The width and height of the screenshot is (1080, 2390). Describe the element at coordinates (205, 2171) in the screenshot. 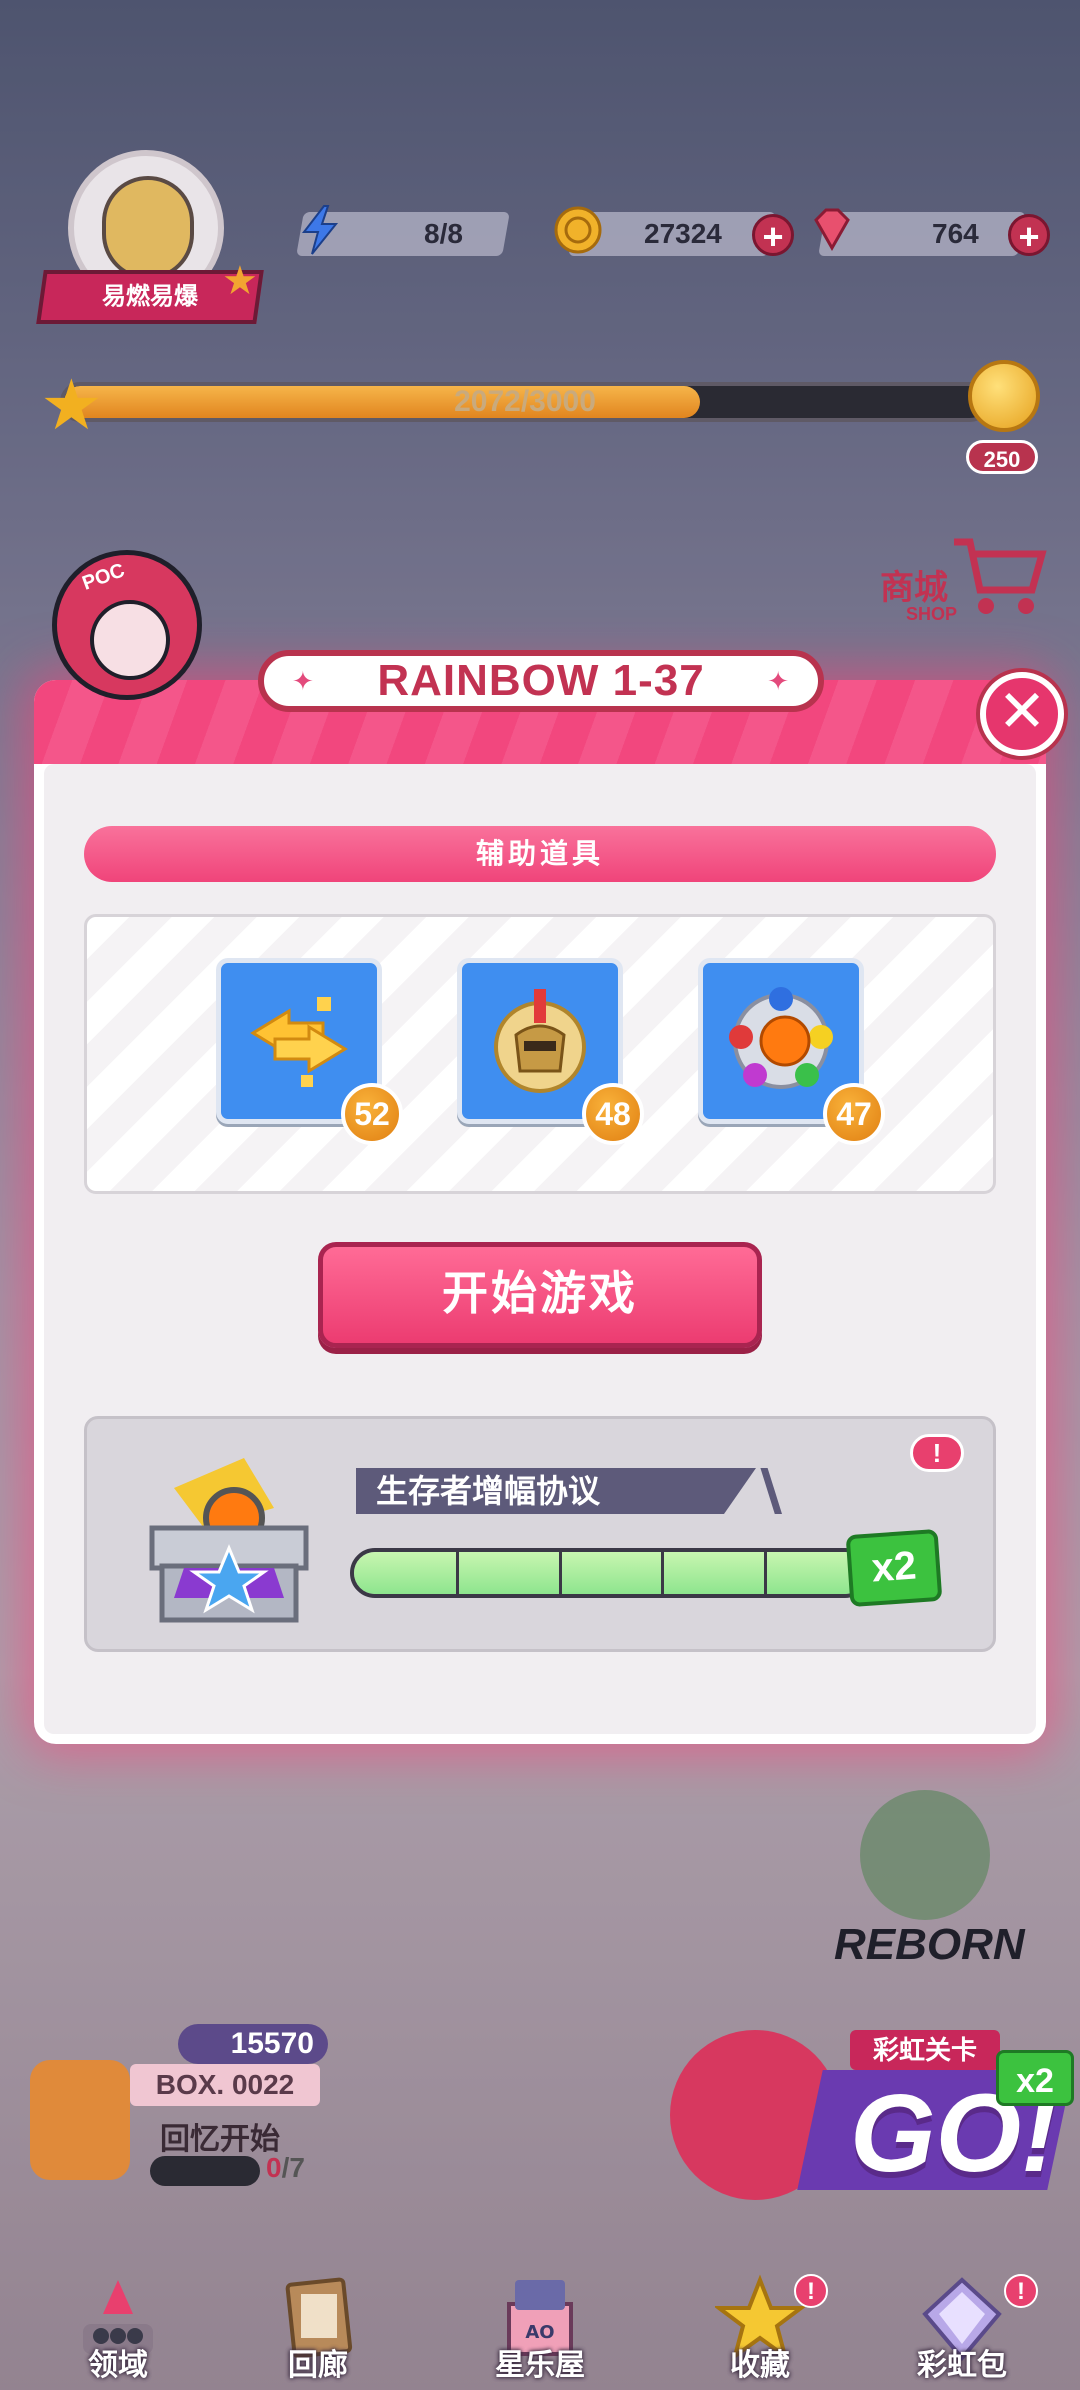

I see `box-progress-bar` at that location.